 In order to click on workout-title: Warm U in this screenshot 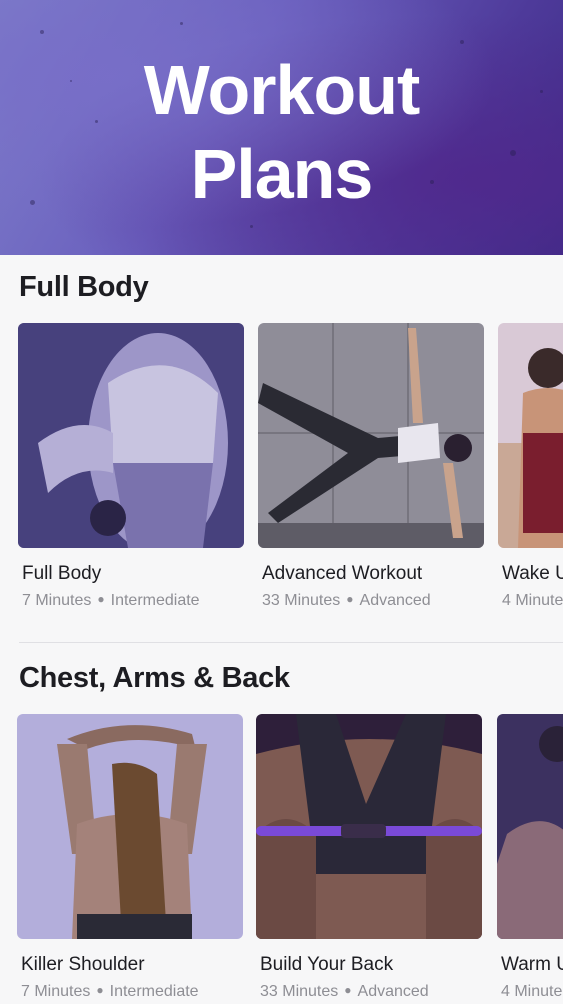, I will do `click(532, 964)`.